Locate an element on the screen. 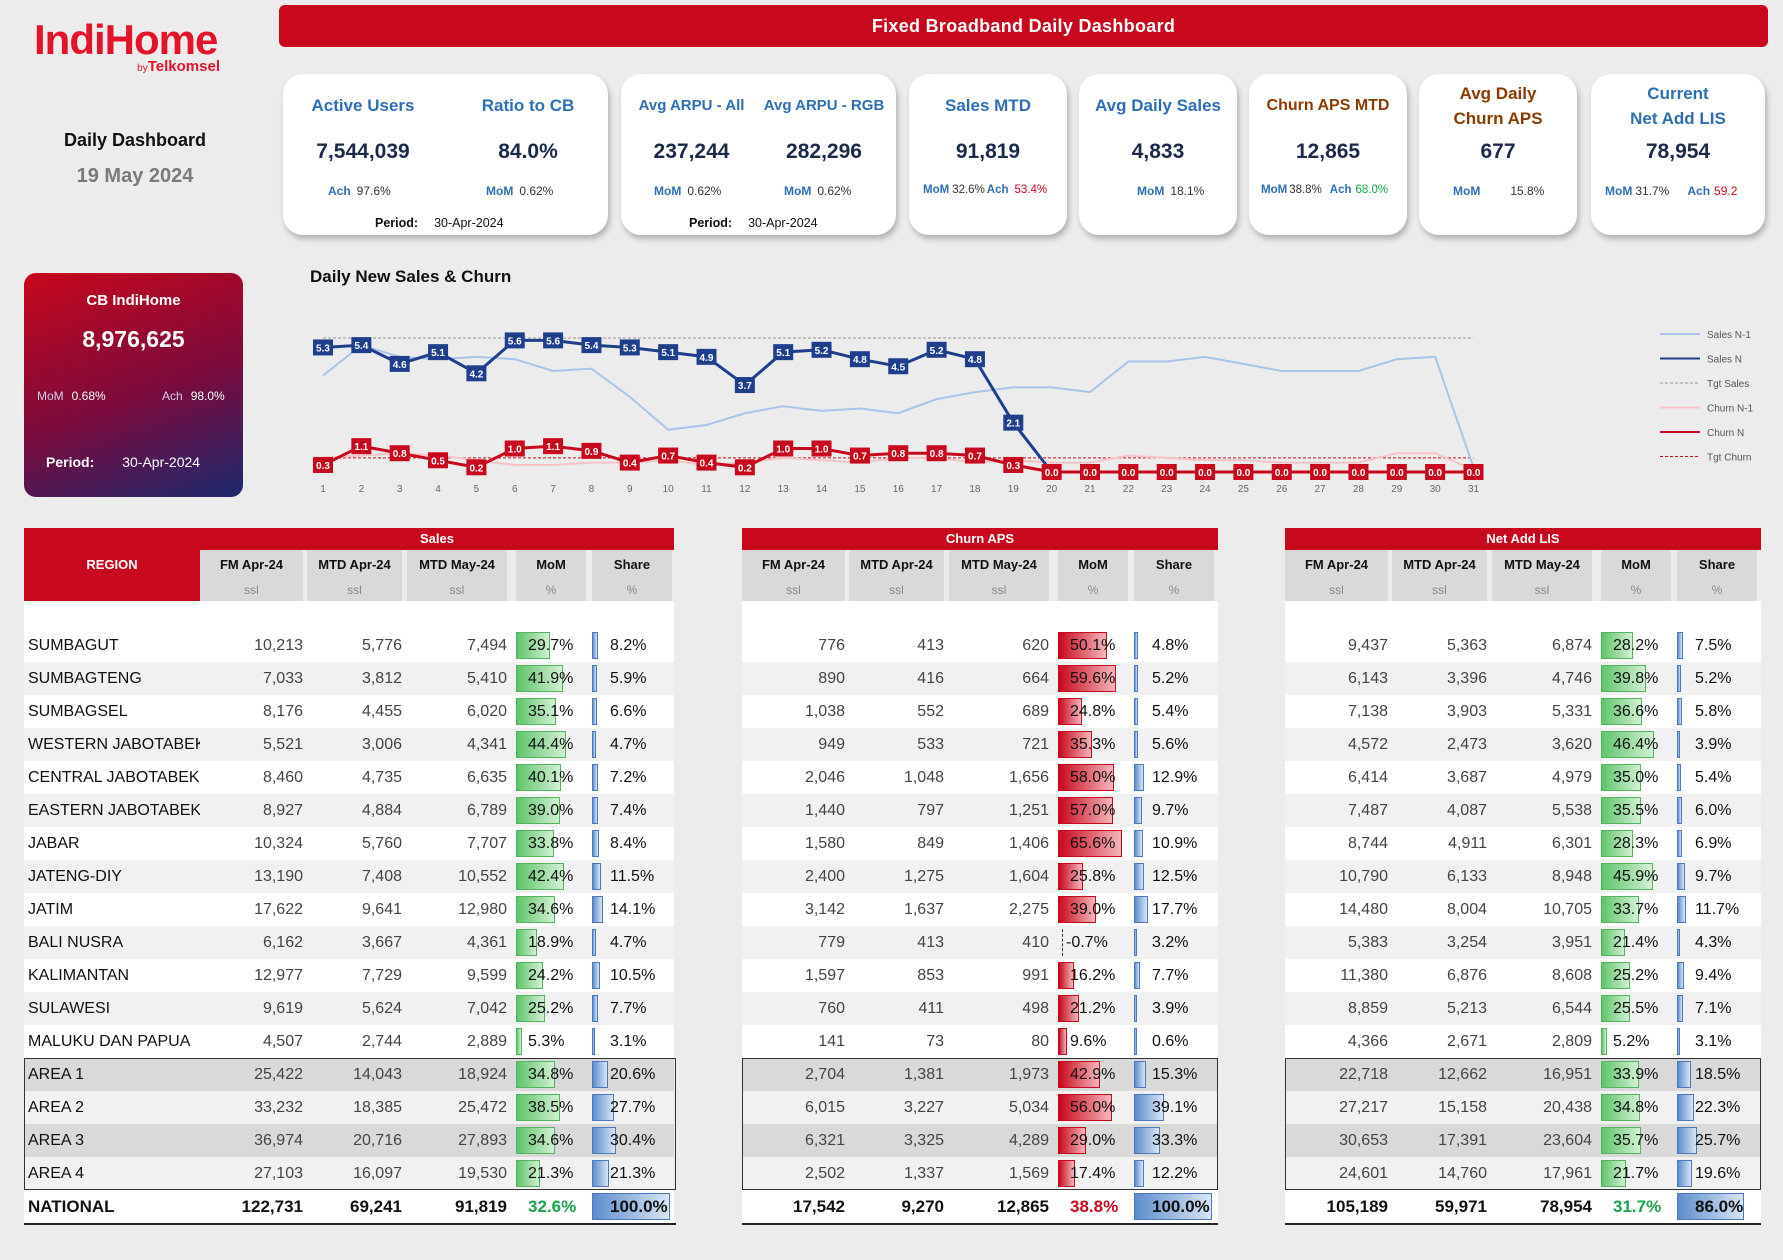  share-cell: 15.3% is located at coordinates (1175, 1074).